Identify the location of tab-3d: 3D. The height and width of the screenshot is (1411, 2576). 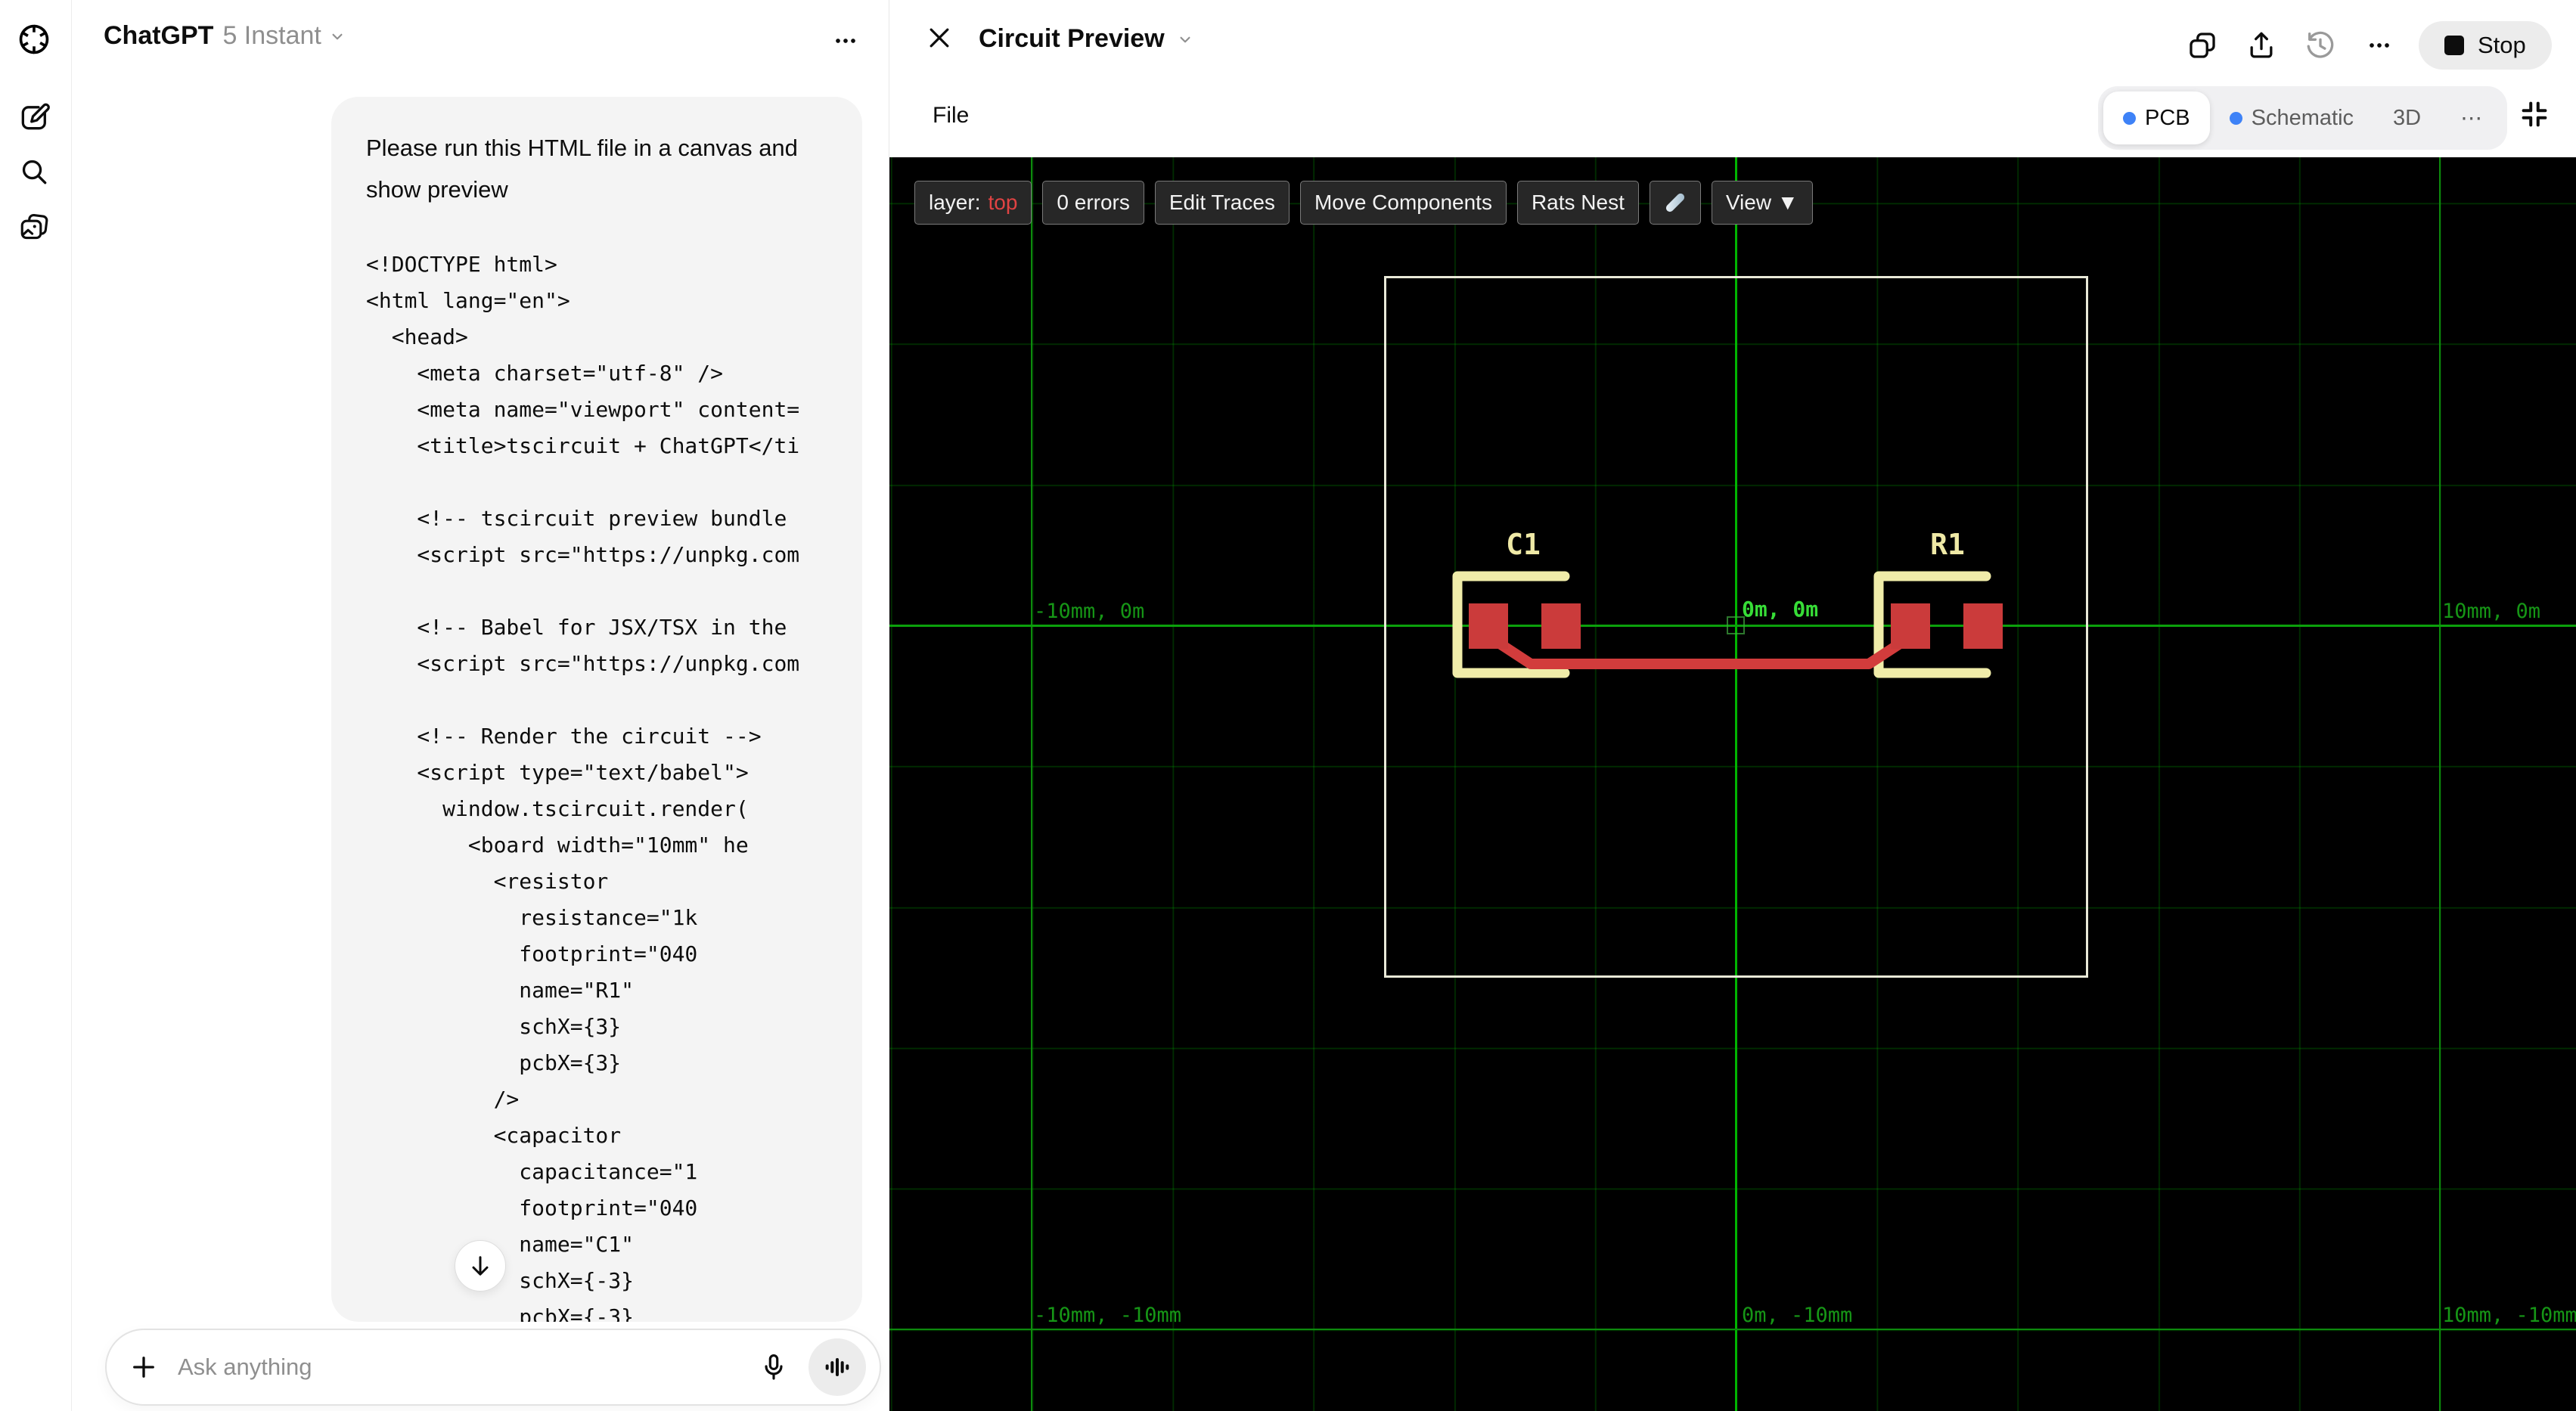
(2407, 117).